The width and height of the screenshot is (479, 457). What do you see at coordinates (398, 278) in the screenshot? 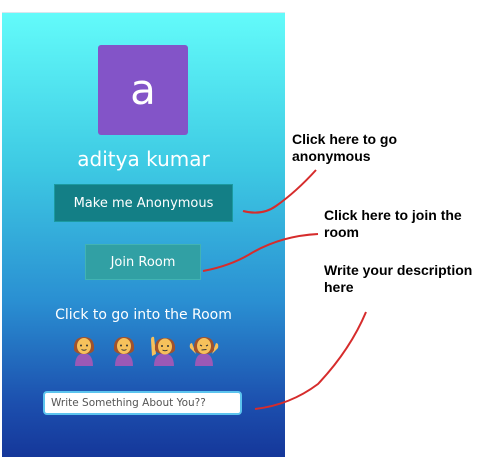
I see `annotation-description: Write your description here` at bounding box center [398, 278].